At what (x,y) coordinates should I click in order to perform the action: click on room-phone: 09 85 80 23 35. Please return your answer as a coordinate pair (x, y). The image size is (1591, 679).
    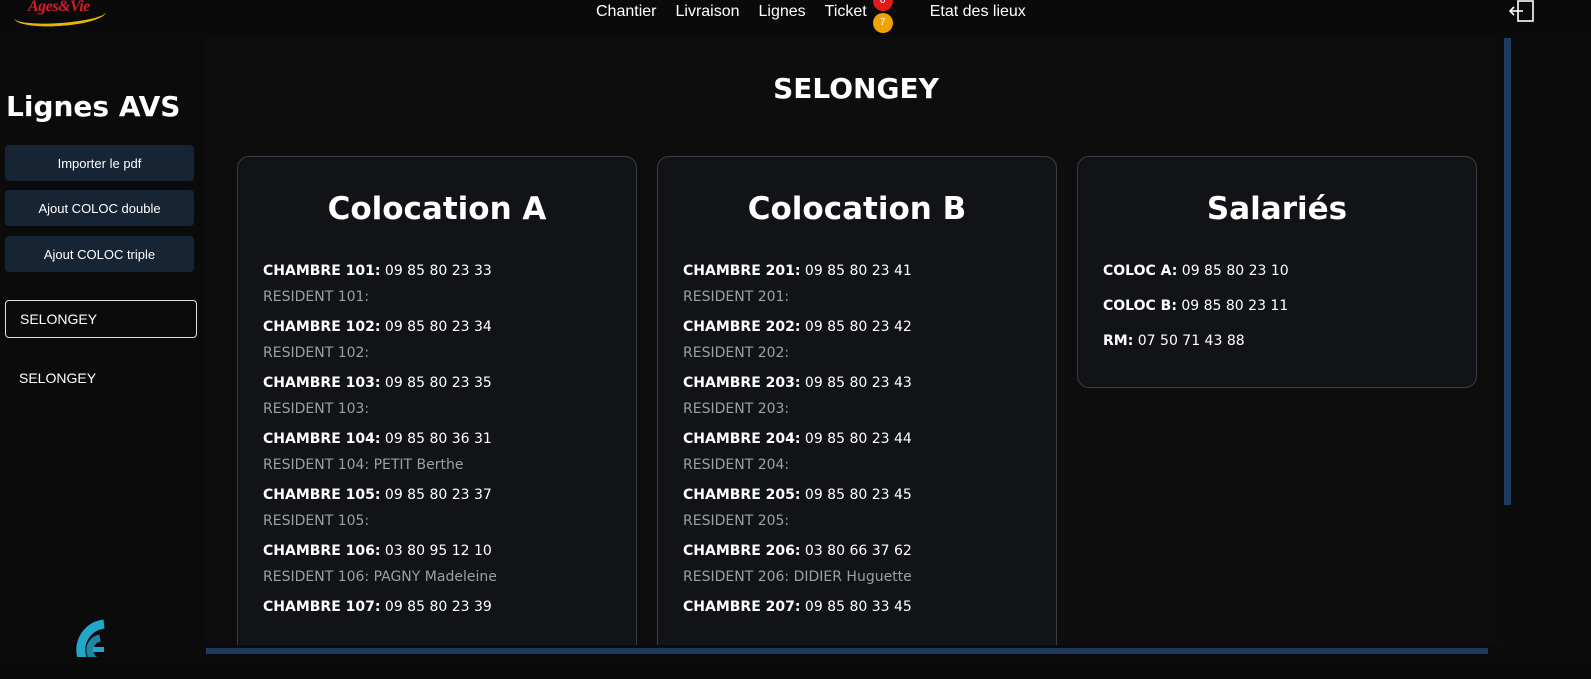
    Looking at the image, I should click on (438, 383).